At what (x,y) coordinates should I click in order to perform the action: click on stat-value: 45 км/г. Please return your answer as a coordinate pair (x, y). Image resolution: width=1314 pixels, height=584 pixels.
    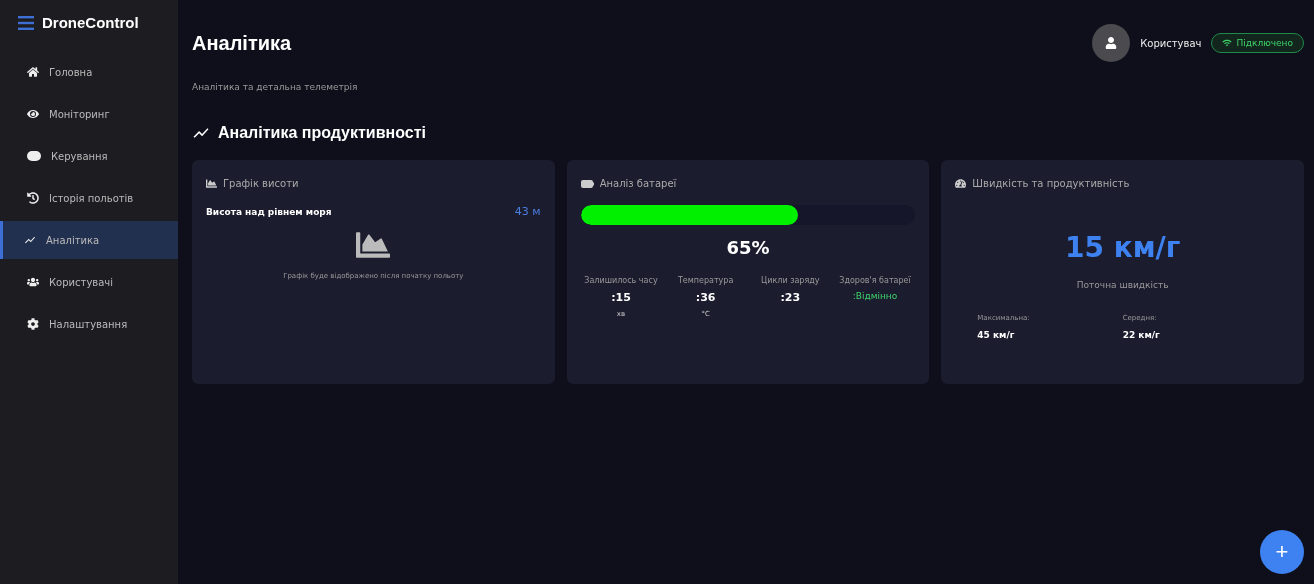
    Looking at the image, I should click on (996, 335).